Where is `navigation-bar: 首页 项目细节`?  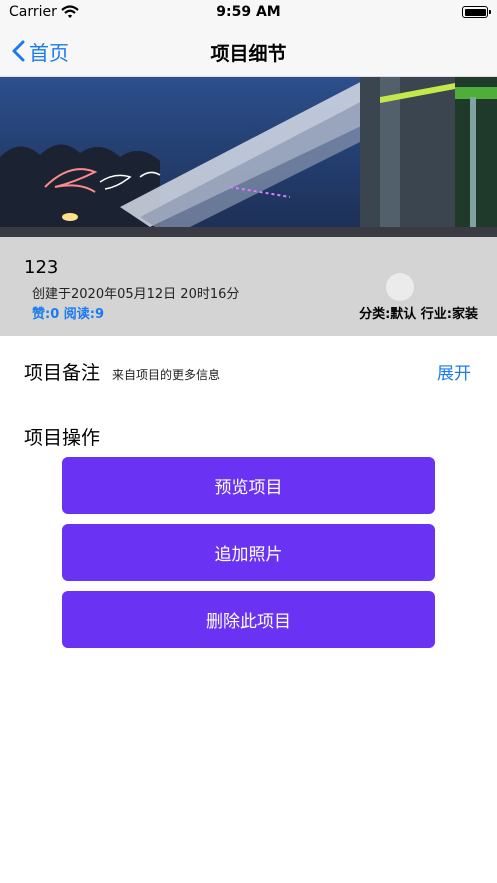
navigation-bar: 首页 项目细节 is located at coordinates (248, 51).